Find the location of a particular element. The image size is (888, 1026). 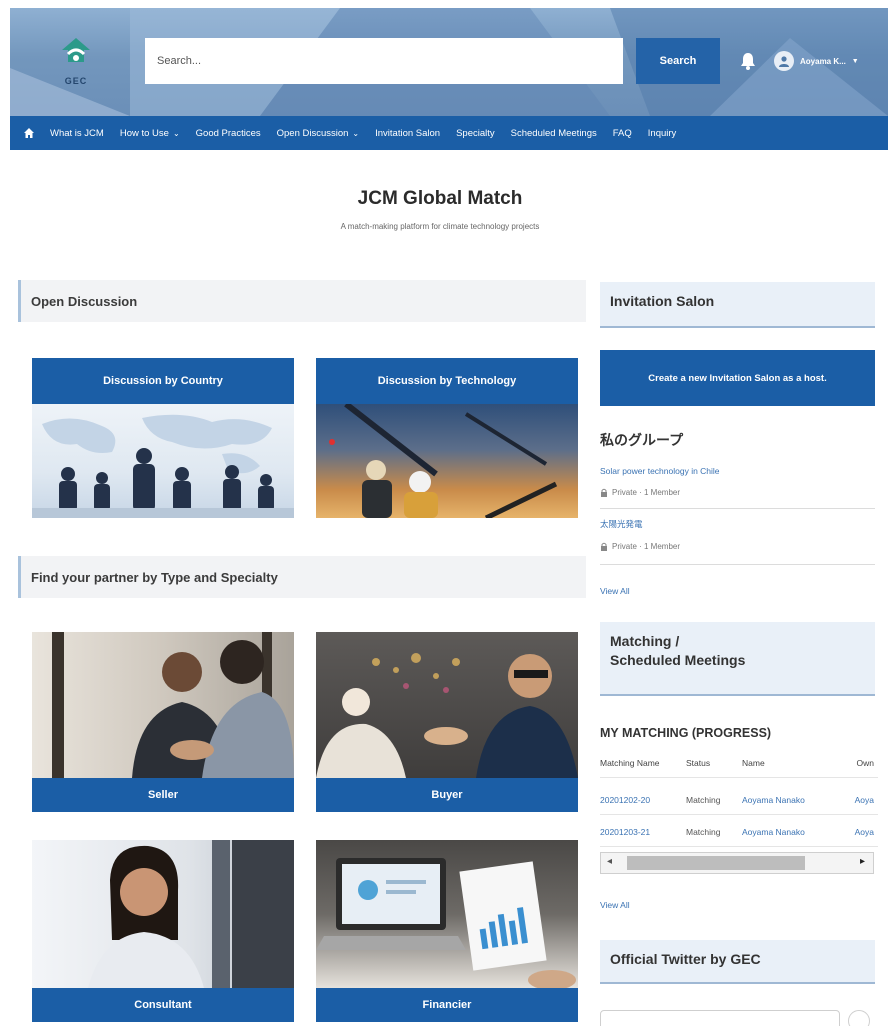

nav-item-open-discussion: Open Discussion ⌄ is located at coordinates (318, 133).